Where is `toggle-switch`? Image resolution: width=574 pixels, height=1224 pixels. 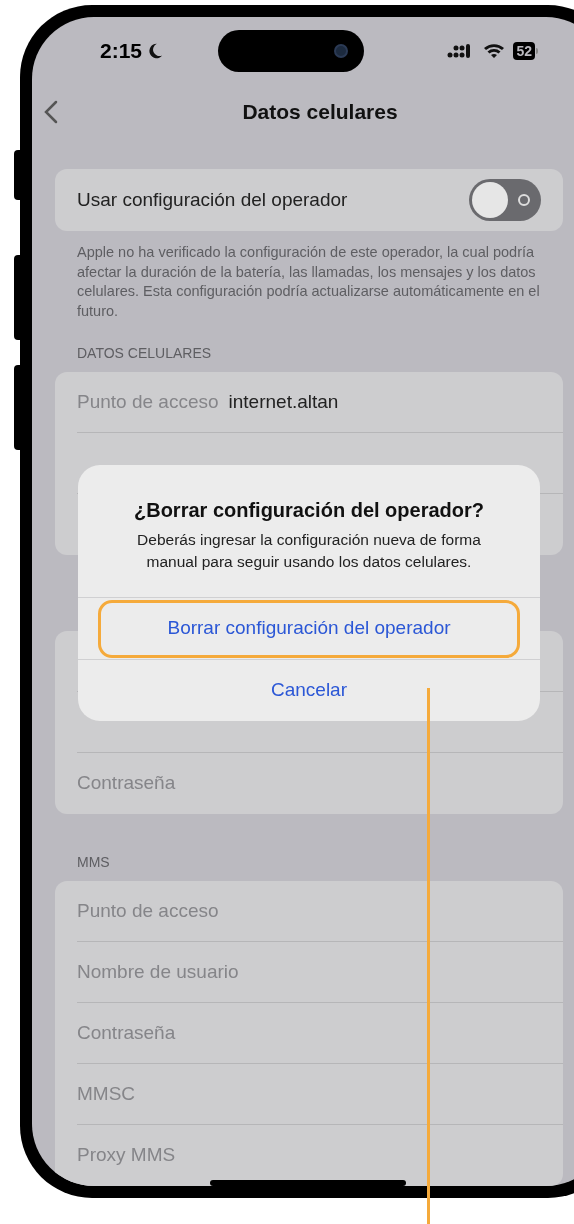 toggle-switch is located at coordinates (505, 200).